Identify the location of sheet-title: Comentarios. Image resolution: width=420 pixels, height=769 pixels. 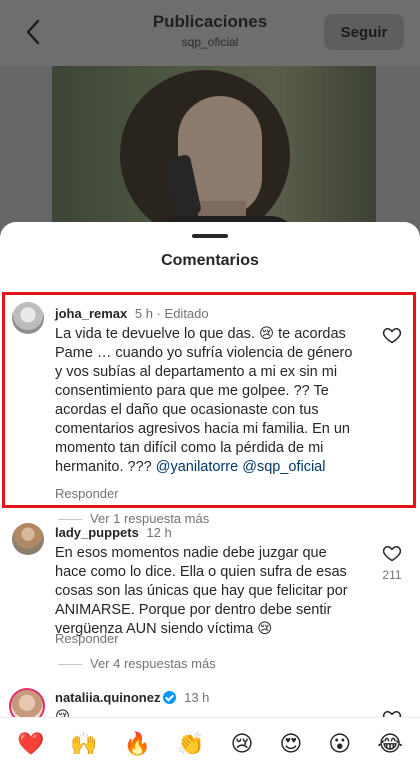
(210, 260).